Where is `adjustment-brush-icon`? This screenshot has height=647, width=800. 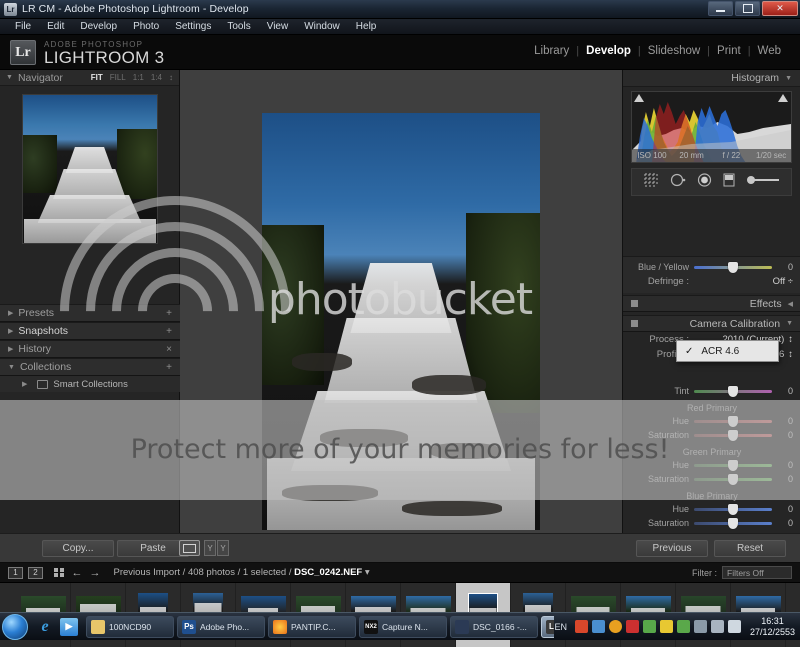
adjustment-brush-icon is located at coordinates (763, 182).